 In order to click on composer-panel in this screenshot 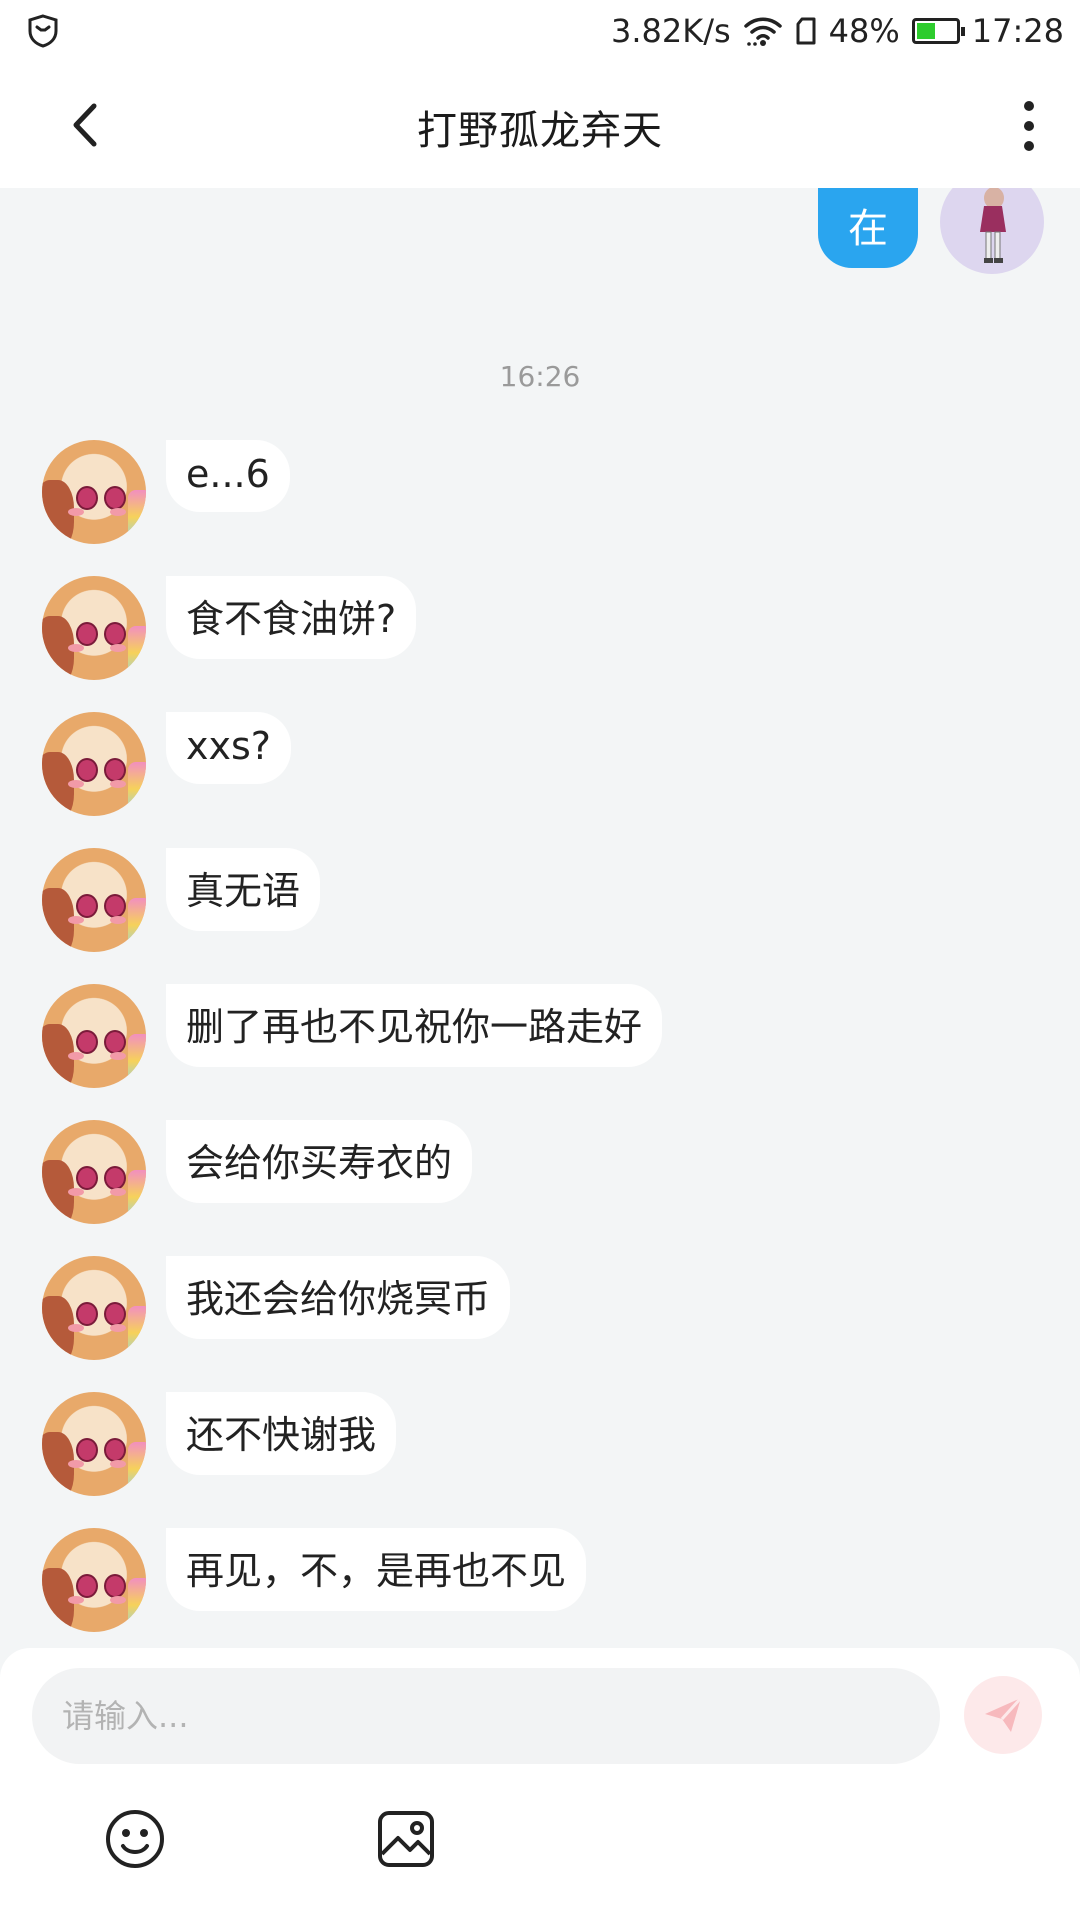, I will do `click(540, 1784)`.